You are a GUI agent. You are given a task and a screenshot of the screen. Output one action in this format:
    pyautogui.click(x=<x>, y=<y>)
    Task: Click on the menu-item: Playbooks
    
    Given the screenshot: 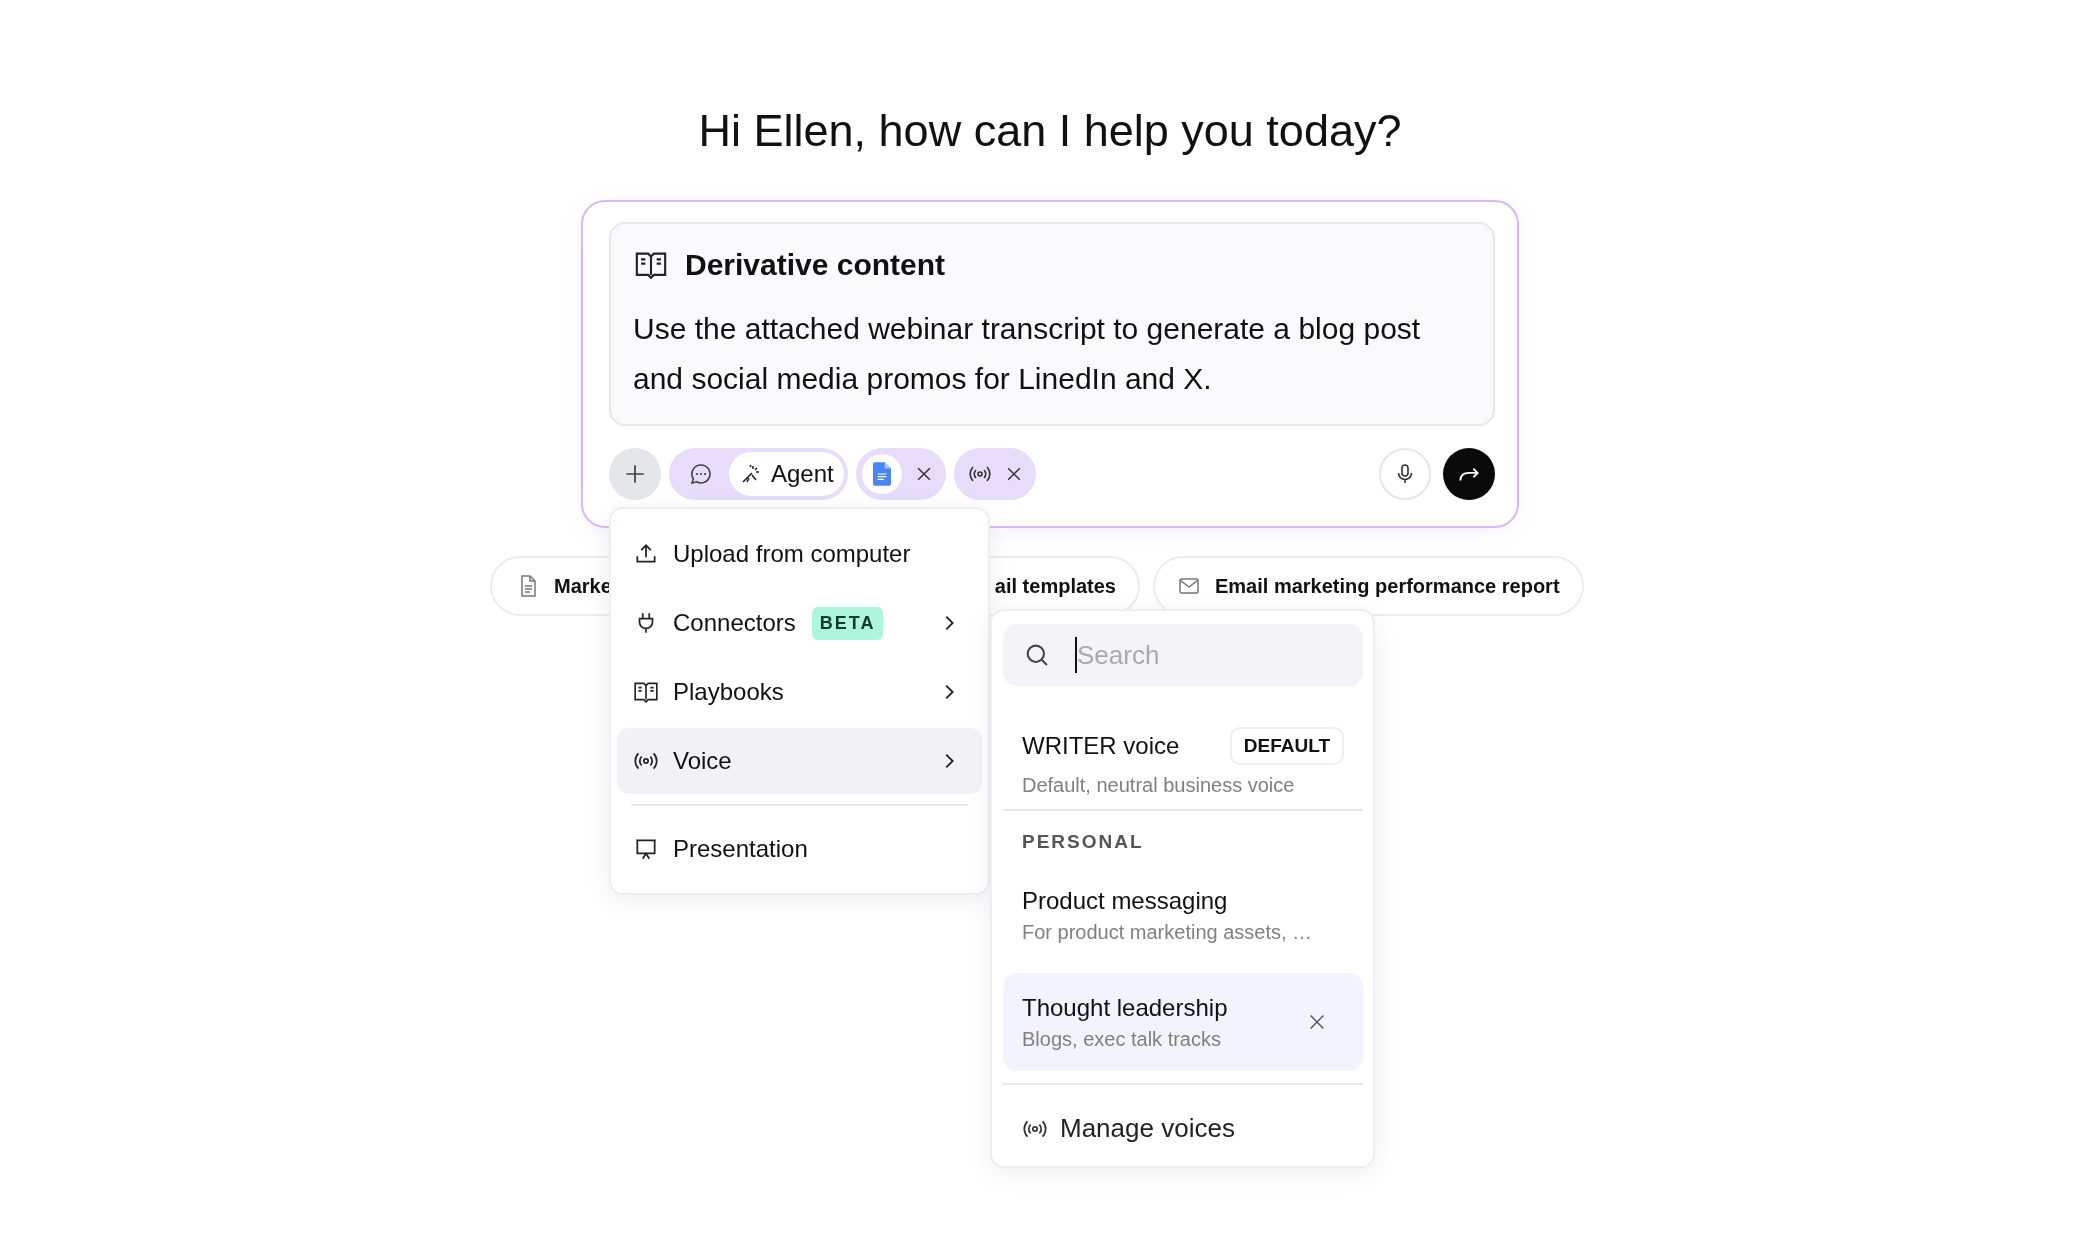 What is the action you would take?
    pyautogui.click(x=799, y=692)
    